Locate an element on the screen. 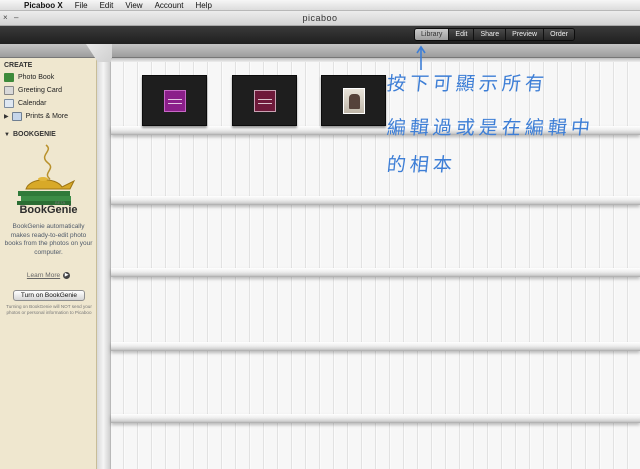 The width and height of the screenshot is (640, 469). sidebar-item-label: Calendar is located at coordinates (32, 103).